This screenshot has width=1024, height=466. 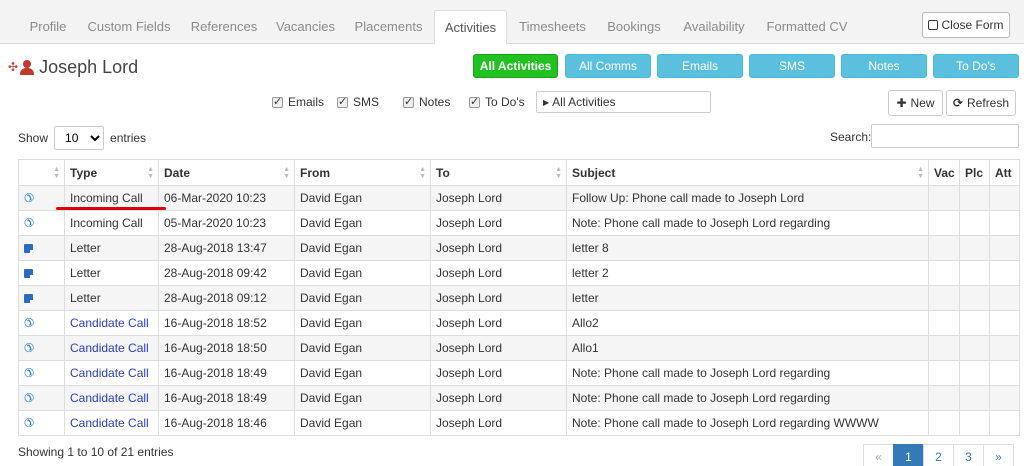 I want to click on col-header-att: Att, so click(x=1004, y=172).